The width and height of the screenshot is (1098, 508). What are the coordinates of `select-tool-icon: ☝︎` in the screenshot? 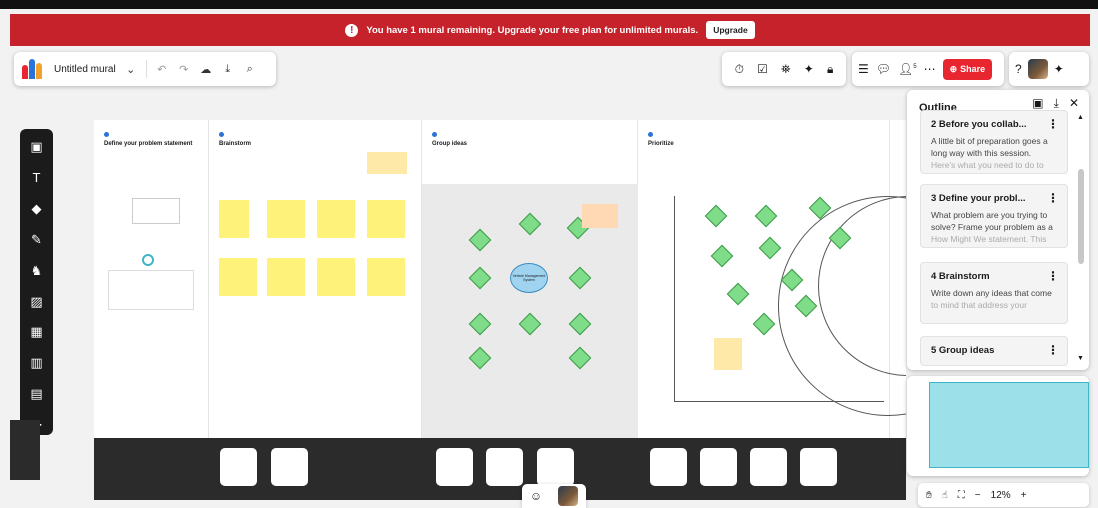 It's located at (945, 495).